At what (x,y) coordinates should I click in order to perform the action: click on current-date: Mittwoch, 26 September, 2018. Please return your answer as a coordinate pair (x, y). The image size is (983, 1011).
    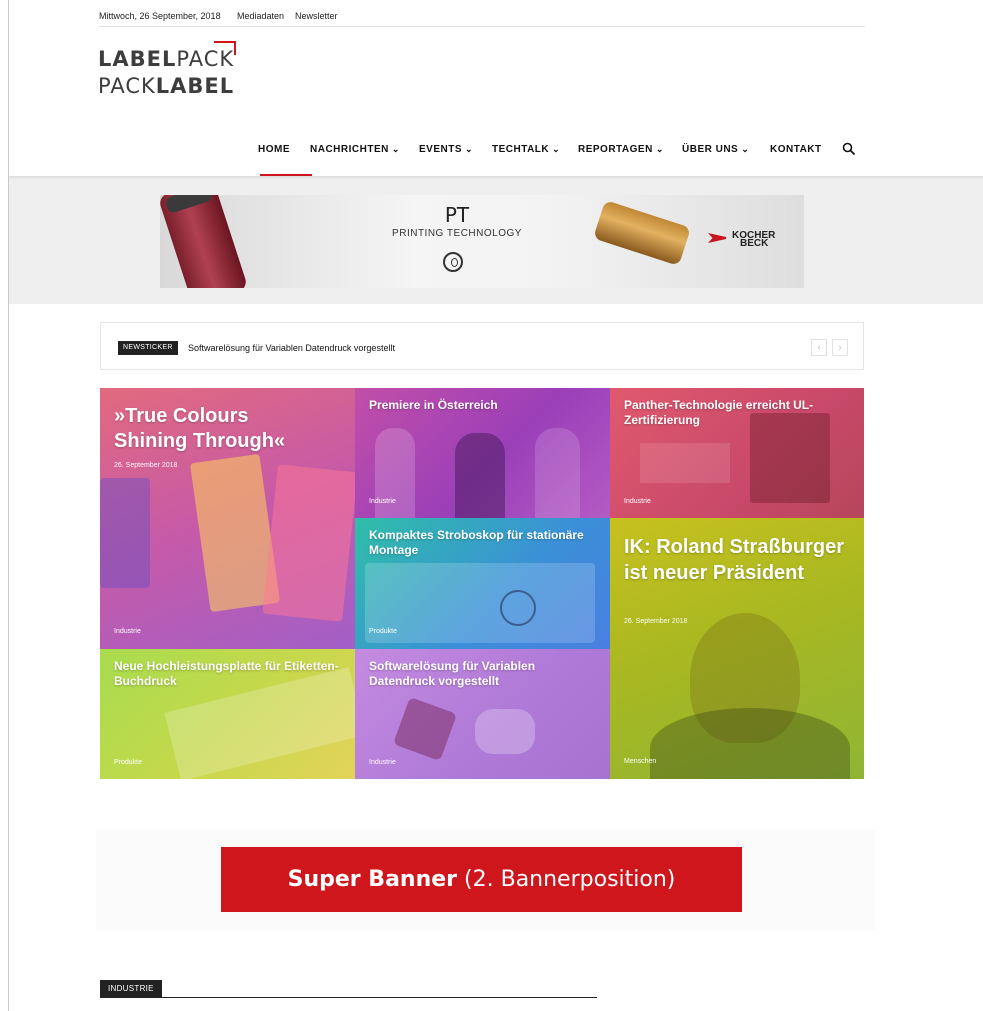
    Looking at the image, I should click on (160, 16).